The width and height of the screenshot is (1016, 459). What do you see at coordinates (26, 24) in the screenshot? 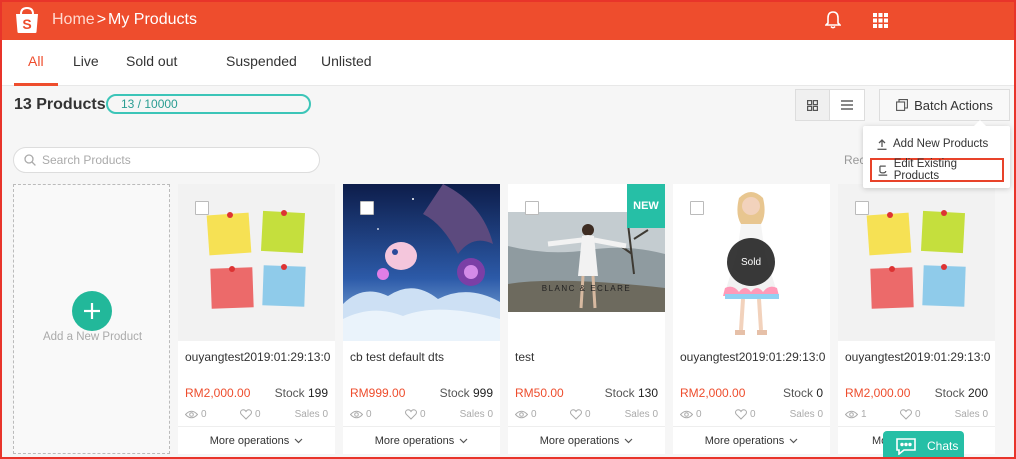
I see `svg-text: S` at bounding box center [26, 24].